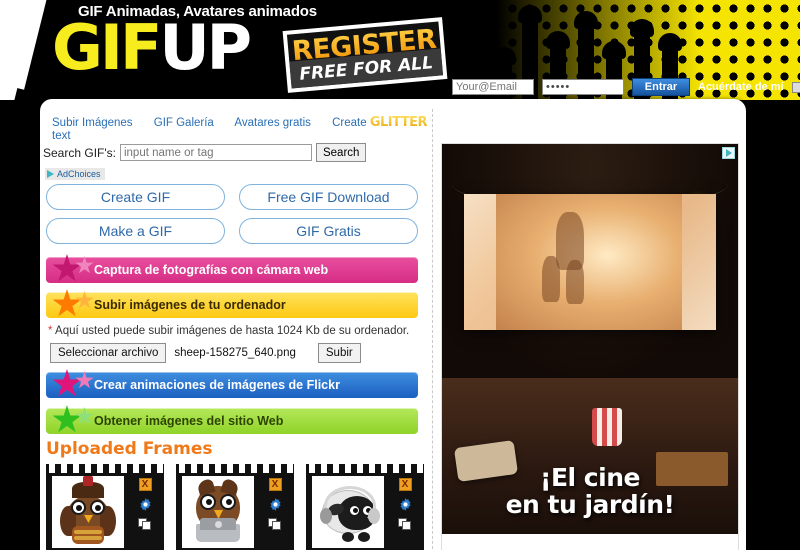  I want to click on ad-projection-screen, so click(590, 262).